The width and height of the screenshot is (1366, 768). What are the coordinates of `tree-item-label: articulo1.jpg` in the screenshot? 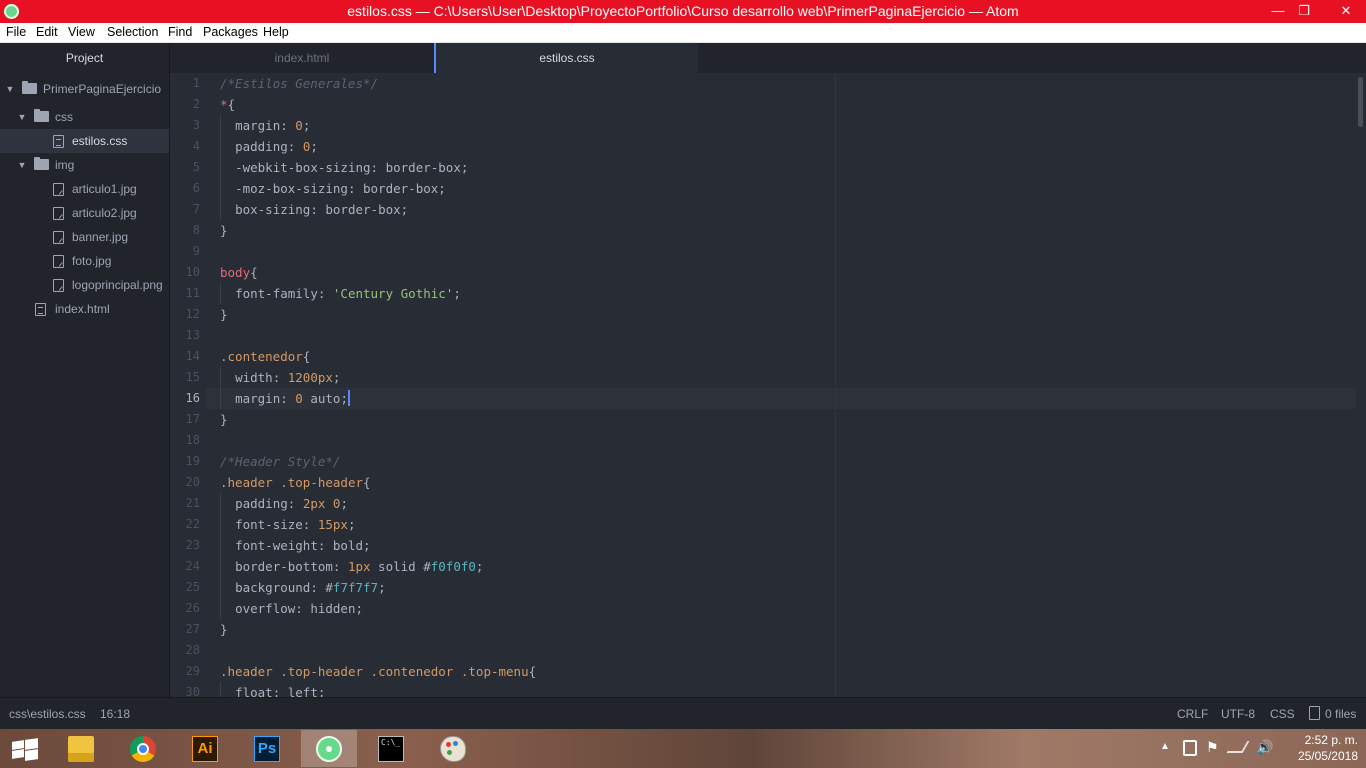 It's located at (104, 189).